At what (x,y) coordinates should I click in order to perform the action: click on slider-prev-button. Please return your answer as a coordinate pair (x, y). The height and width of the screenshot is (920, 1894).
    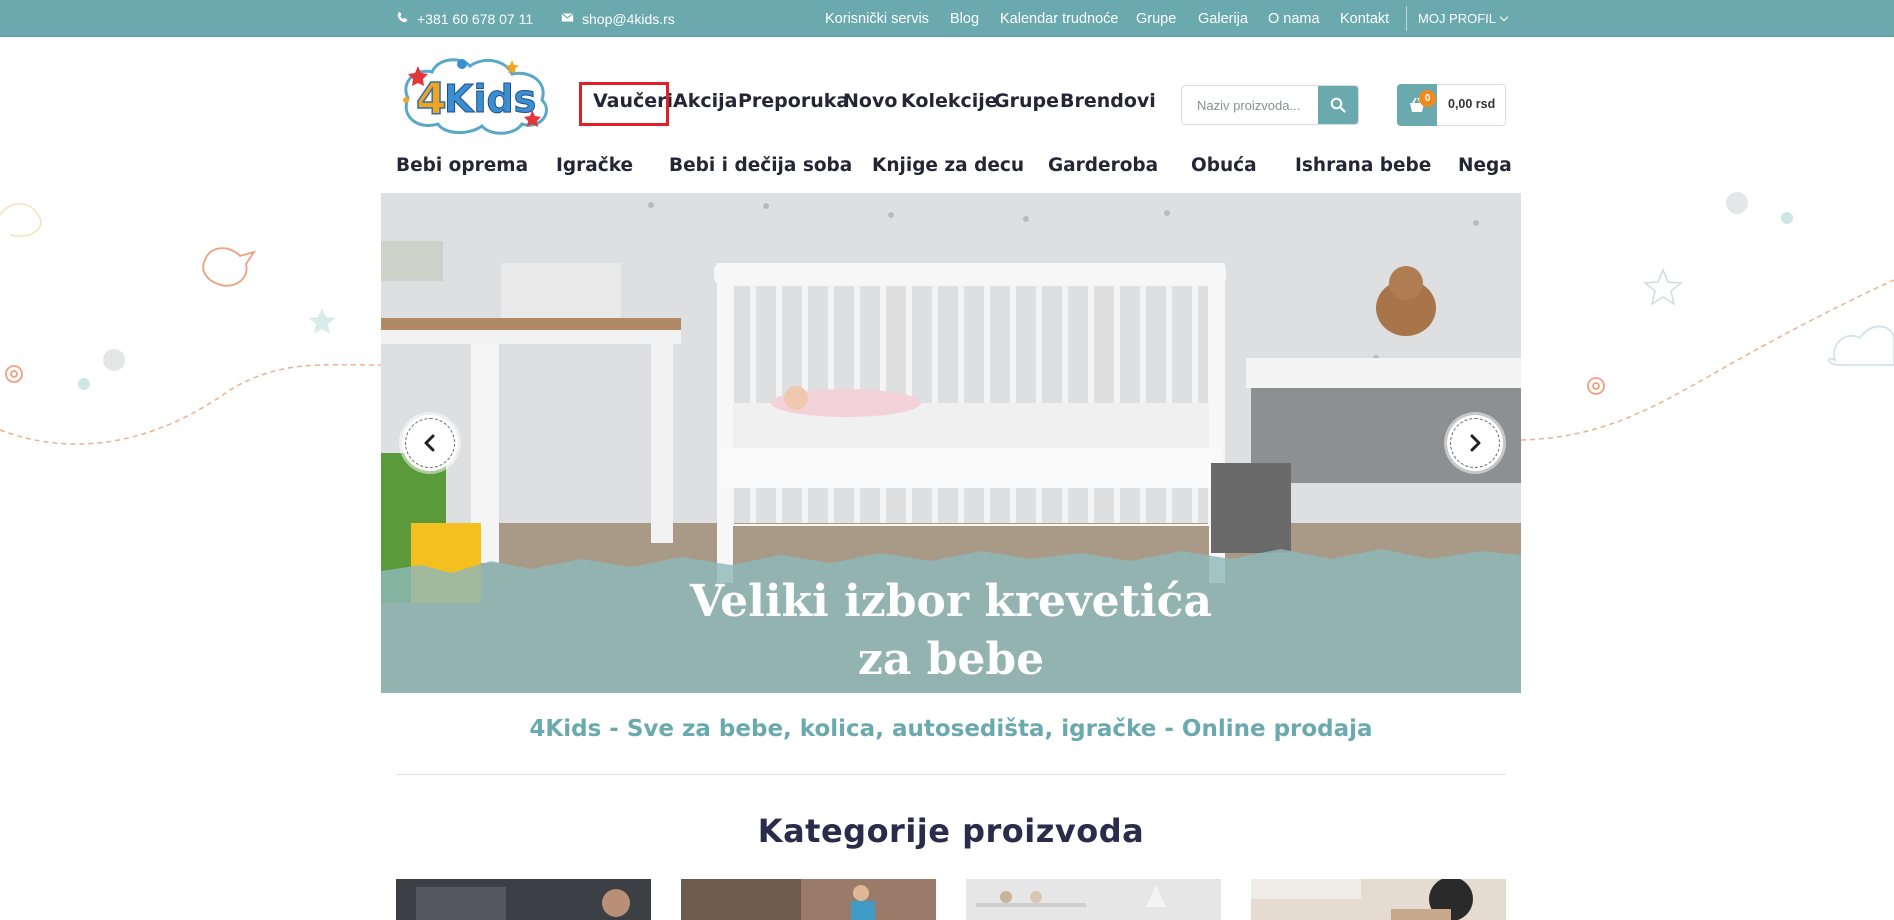
    Looking at the image, I should click on (430, 443).